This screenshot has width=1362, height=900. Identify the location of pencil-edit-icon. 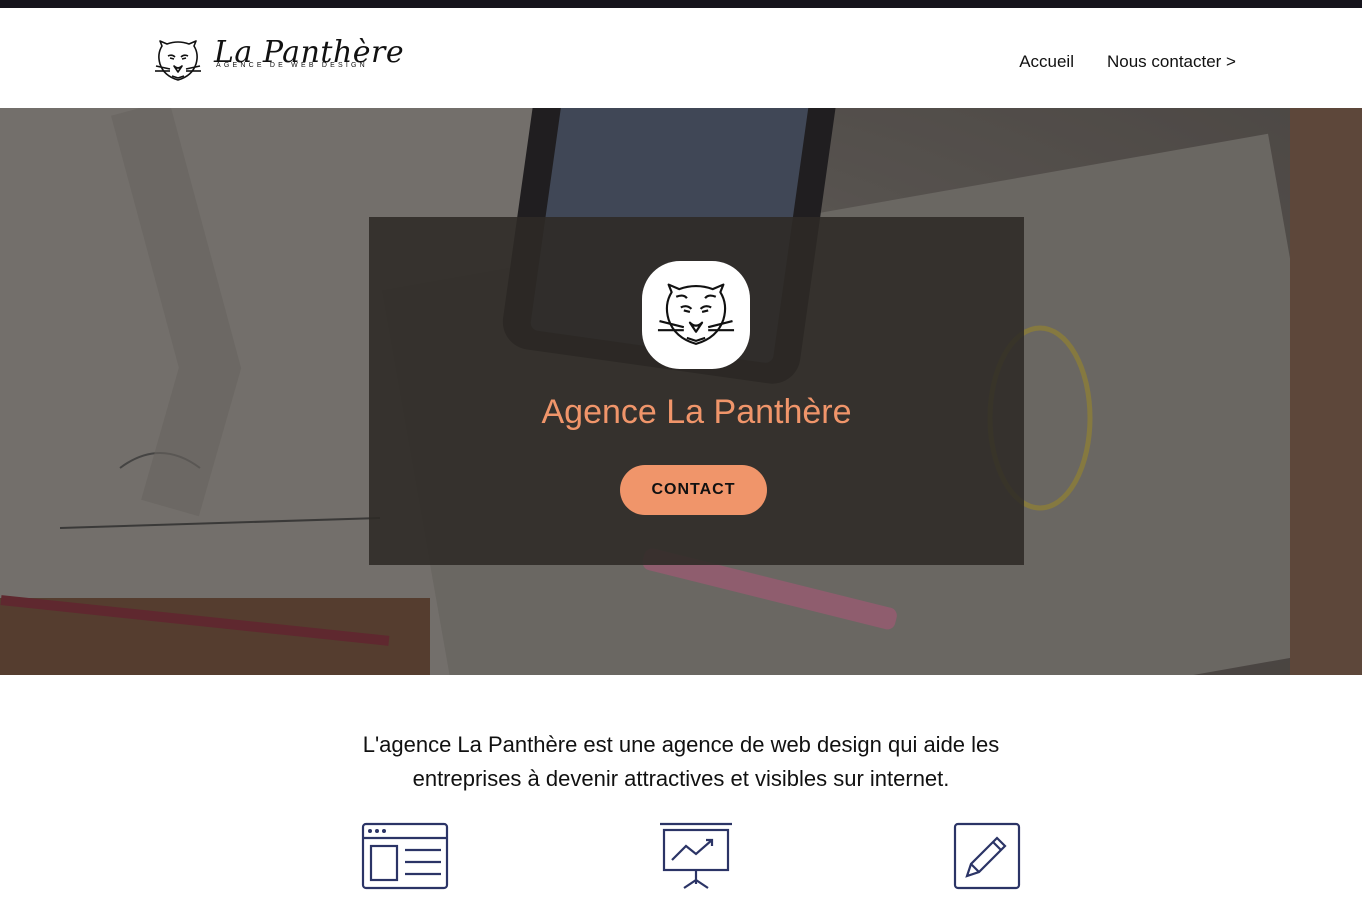
(987, 856).